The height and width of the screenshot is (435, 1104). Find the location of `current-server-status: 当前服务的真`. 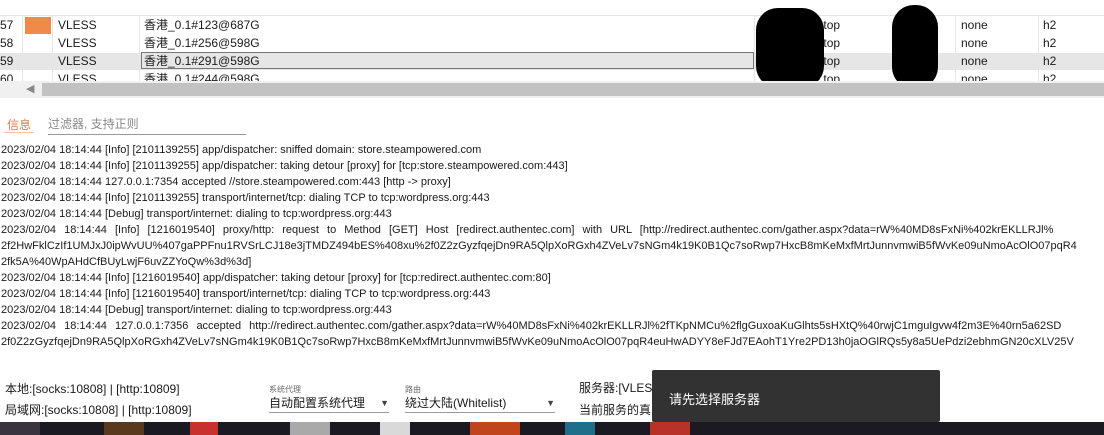

current-server-status: 当前服务的真 is located at coordinates (615, 410).